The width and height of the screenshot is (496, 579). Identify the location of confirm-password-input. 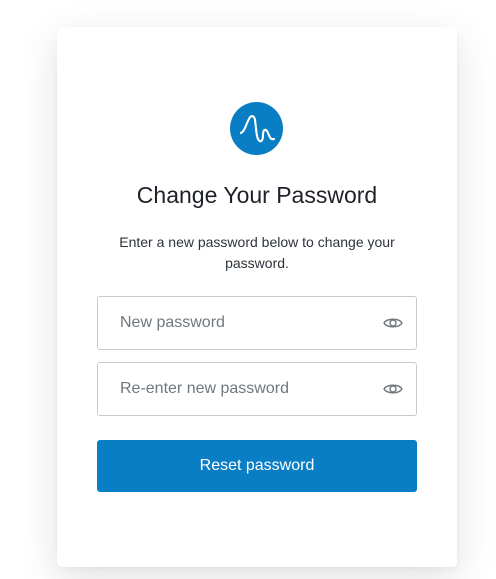
(240, 389).